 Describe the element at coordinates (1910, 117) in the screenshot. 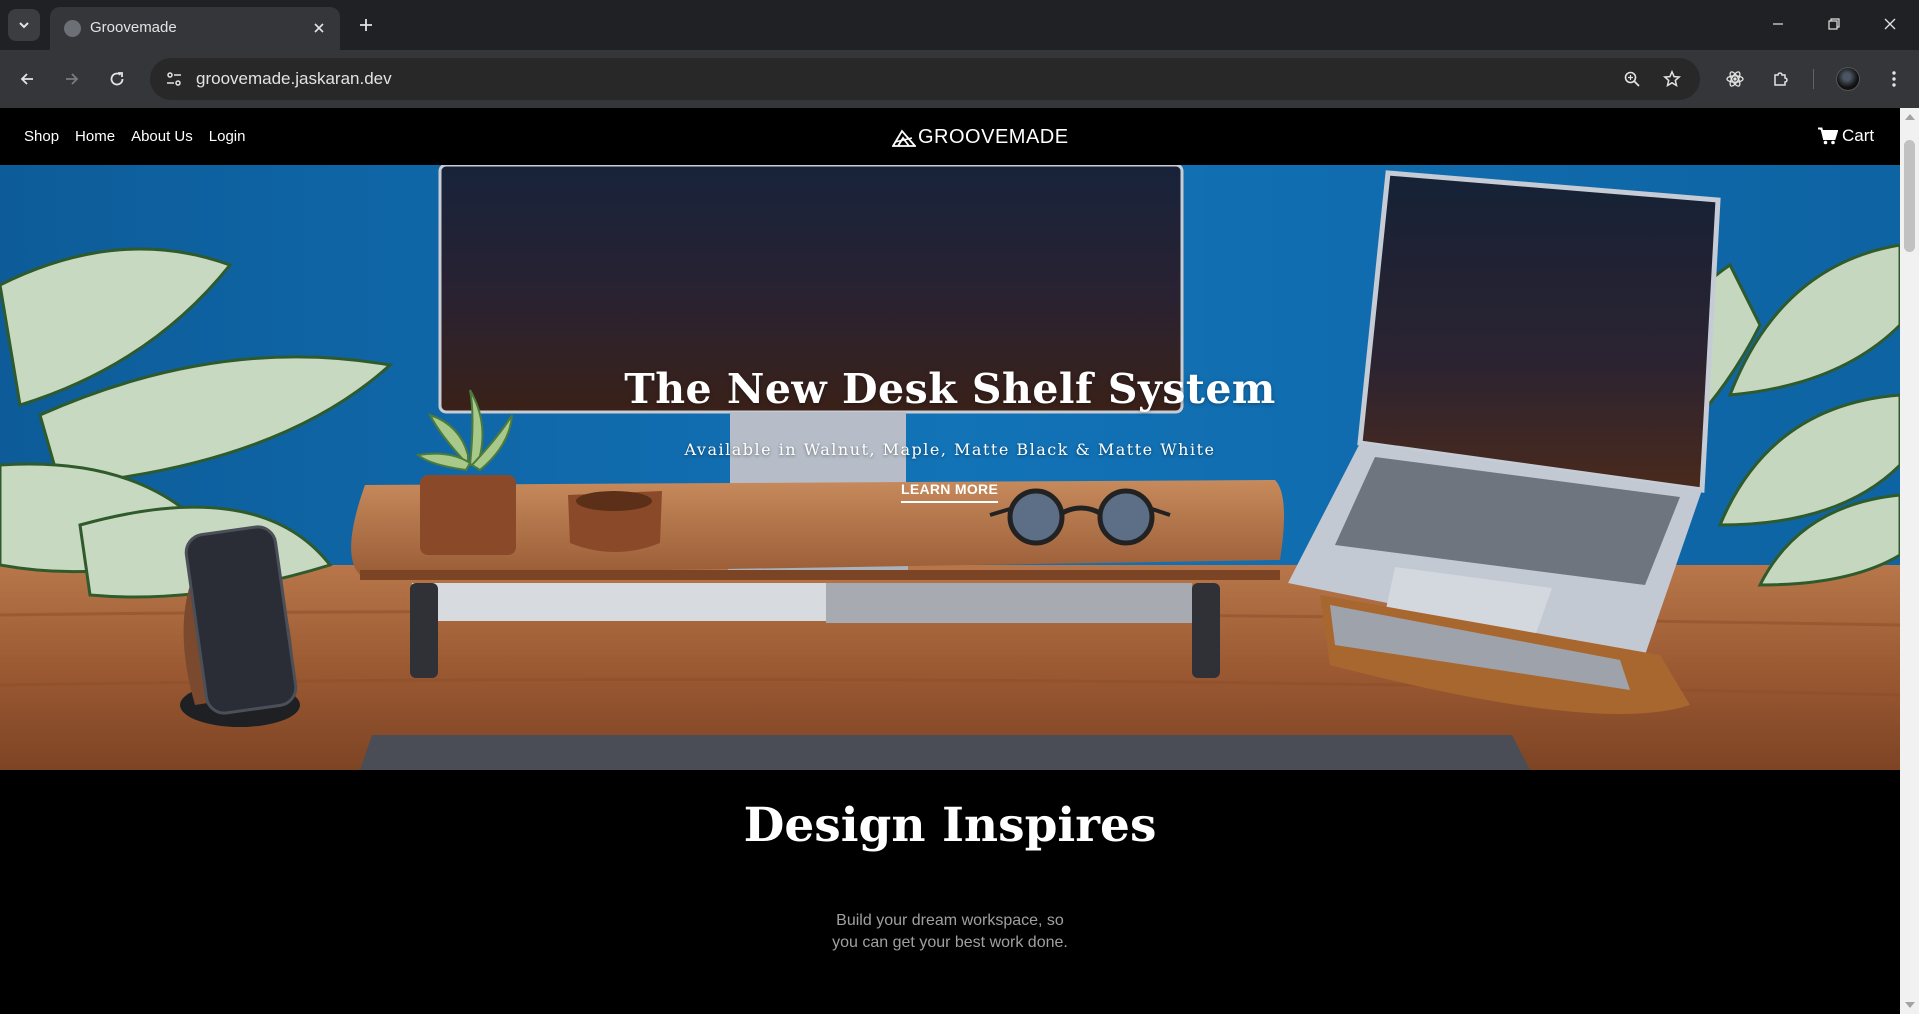

I see `scroll-up-arrow-icon` at that location.